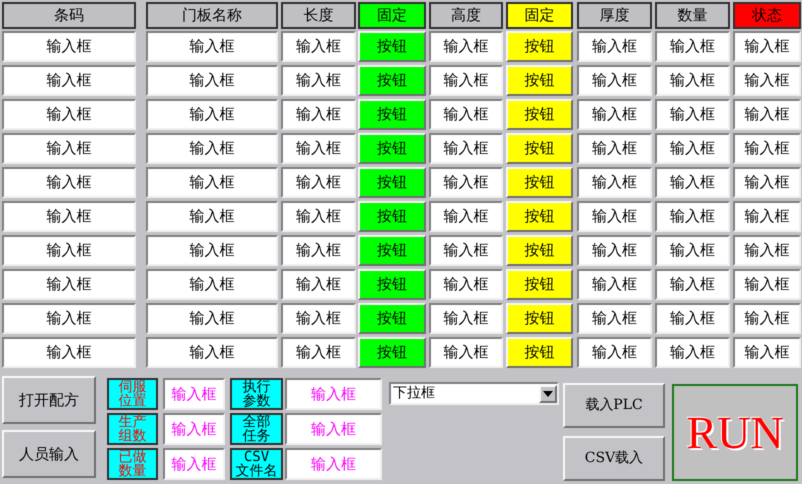 This screenshot has width=802, height=484. What do you see at coordinates (614, 458) in the screenshot?
I see `load-button: CSV载入` at bounding box center [614, 458].